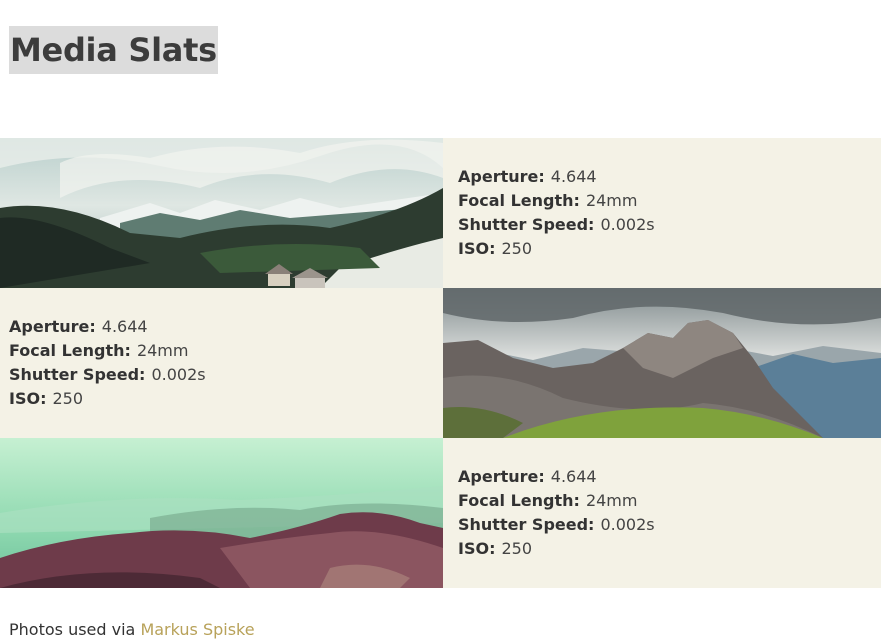  I want to click on photo-credit: Photos used via Markus Spiske, so click(132, 629).